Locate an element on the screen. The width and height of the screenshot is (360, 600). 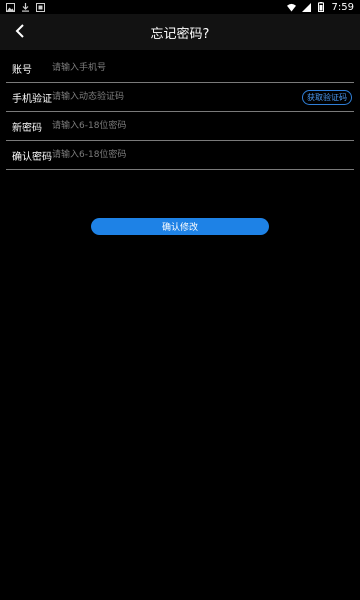
battery-icon is located at coordinates (321, 7).